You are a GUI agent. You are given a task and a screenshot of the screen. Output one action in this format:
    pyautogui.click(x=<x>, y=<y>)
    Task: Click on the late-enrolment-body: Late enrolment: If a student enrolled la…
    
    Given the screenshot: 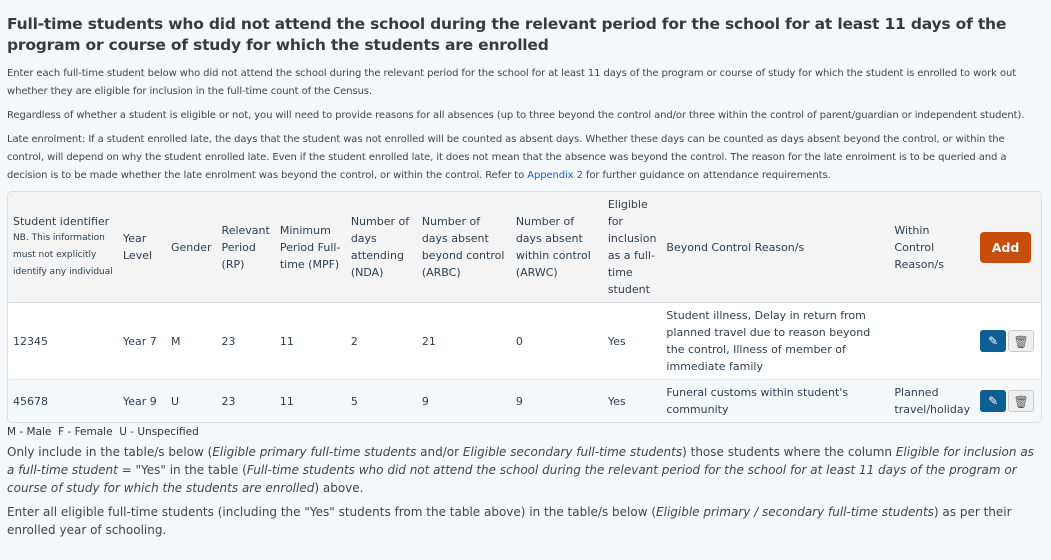 What is the action you would take?
    pyautogui.click(x=507, y=157)
    